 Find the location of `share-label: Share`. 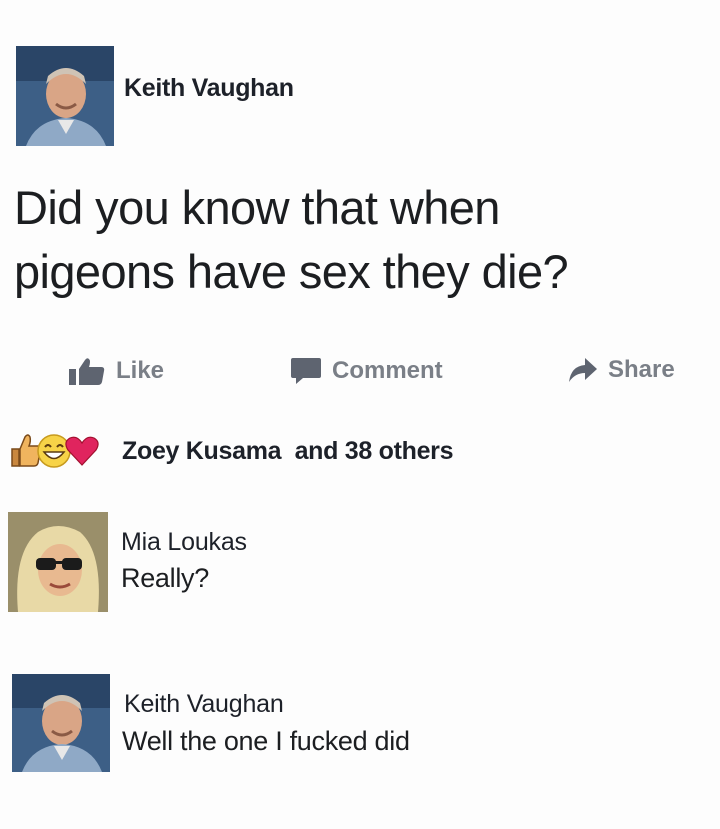

share-label: Share is located at coordinates (641, 369).